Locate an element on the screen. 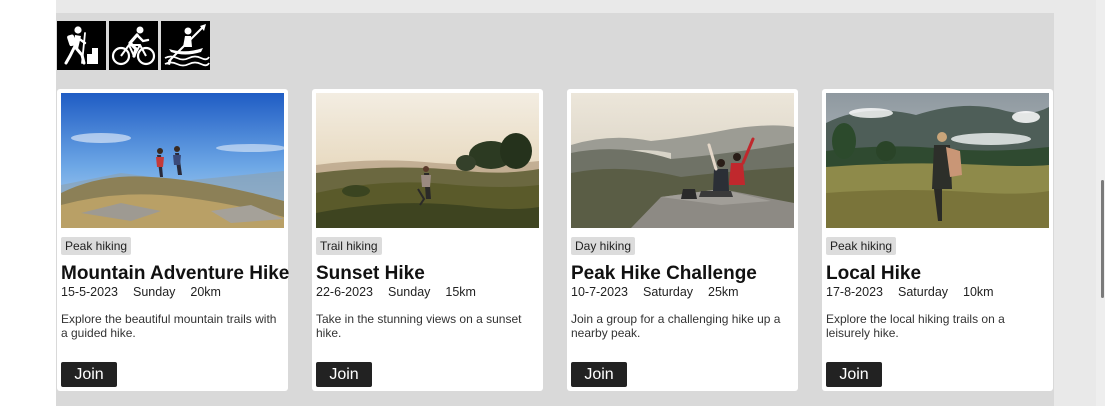  scrollbar-thumb is located at coordinates (1102, 239).